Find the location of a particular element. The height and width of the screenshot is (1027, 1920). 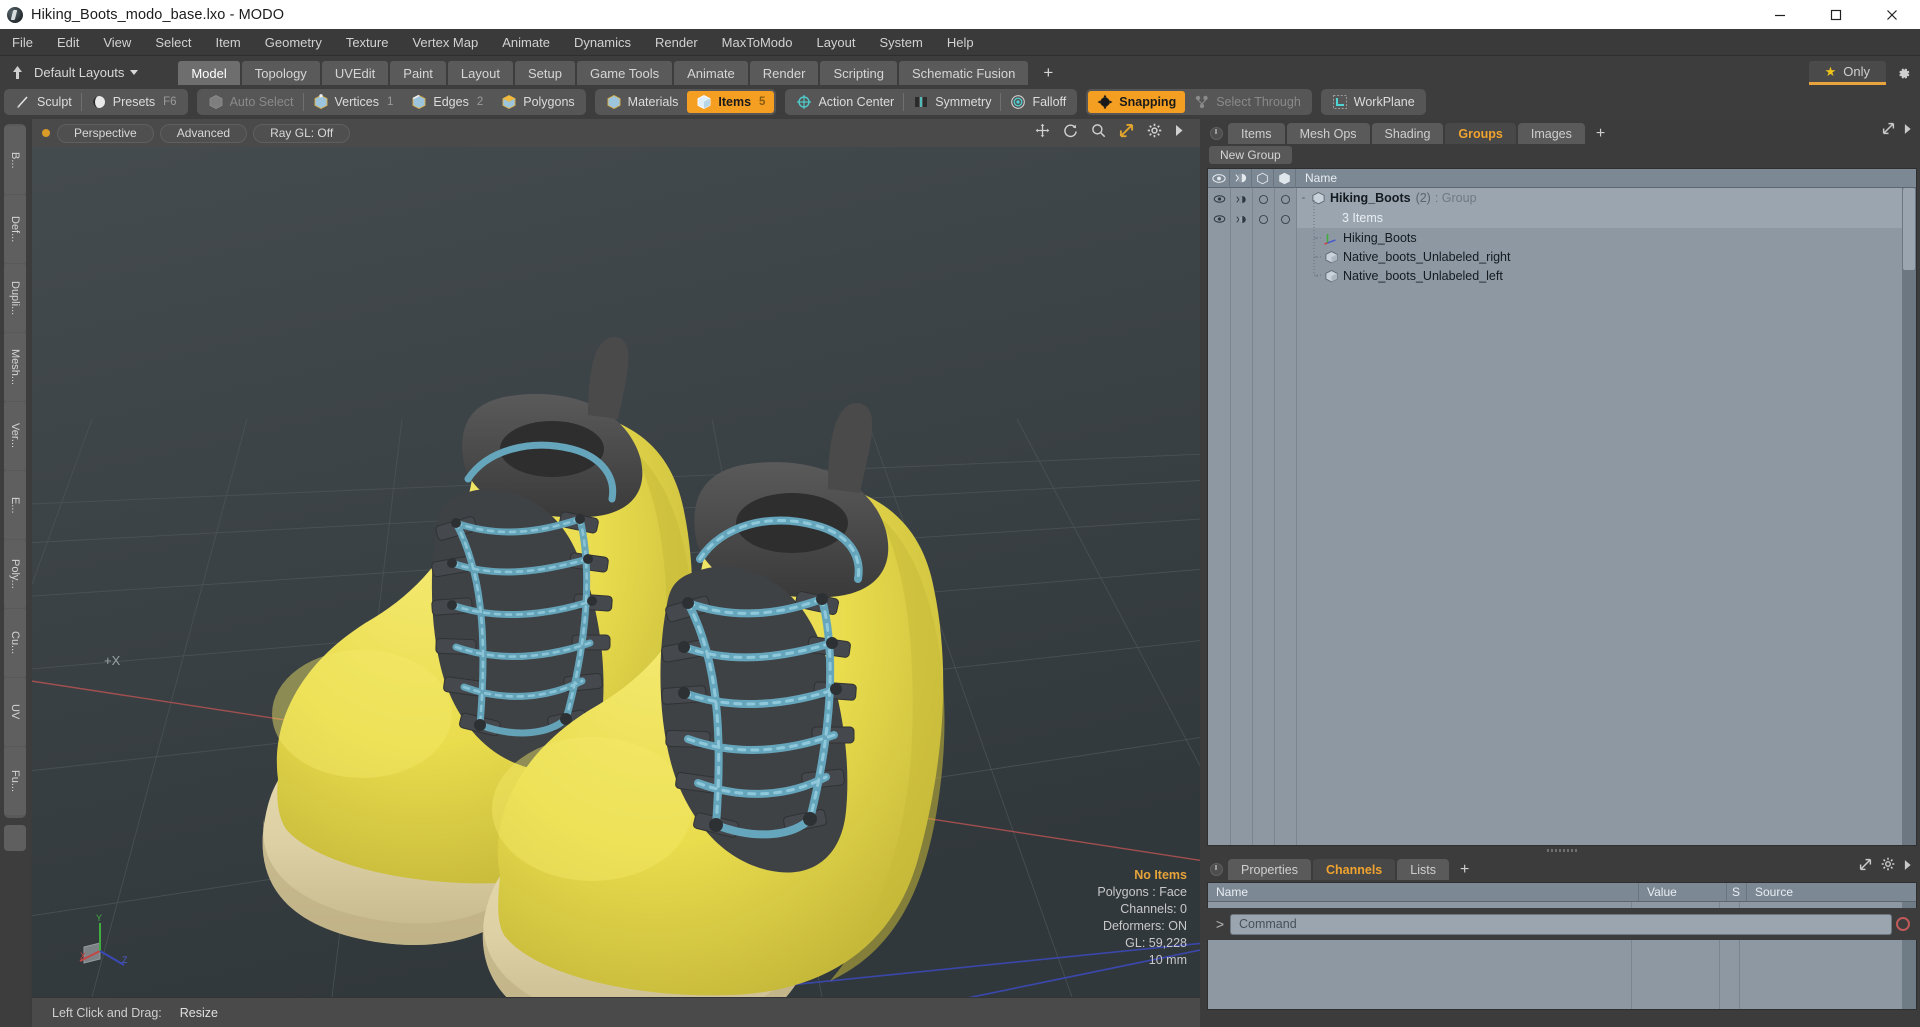

move-icon is located at coordinates (1042, 133).